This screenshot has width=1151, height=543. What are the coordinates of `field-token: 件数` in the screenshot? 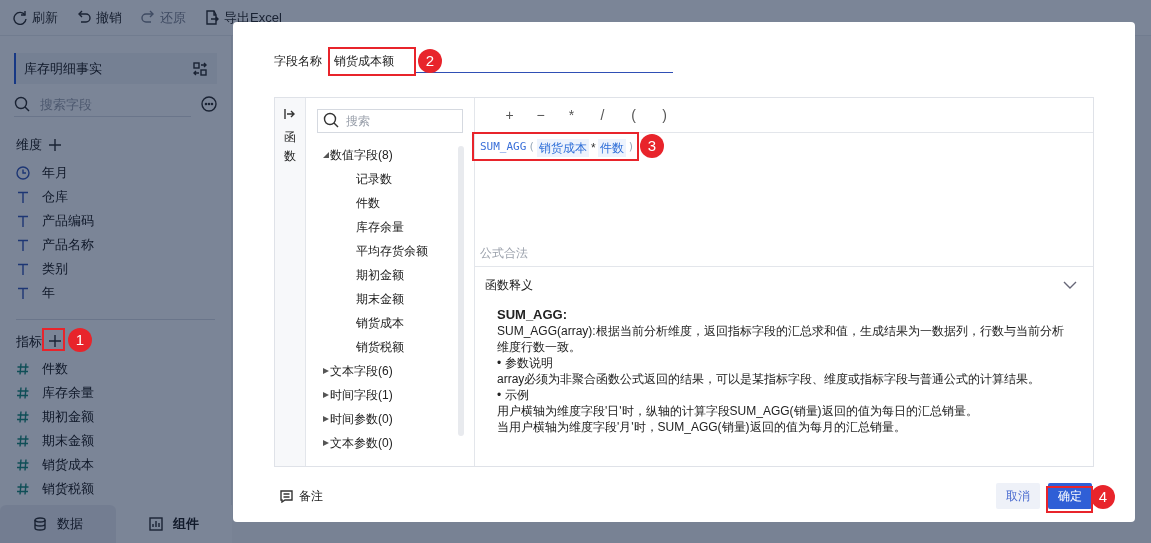 It's located at (611, 147).